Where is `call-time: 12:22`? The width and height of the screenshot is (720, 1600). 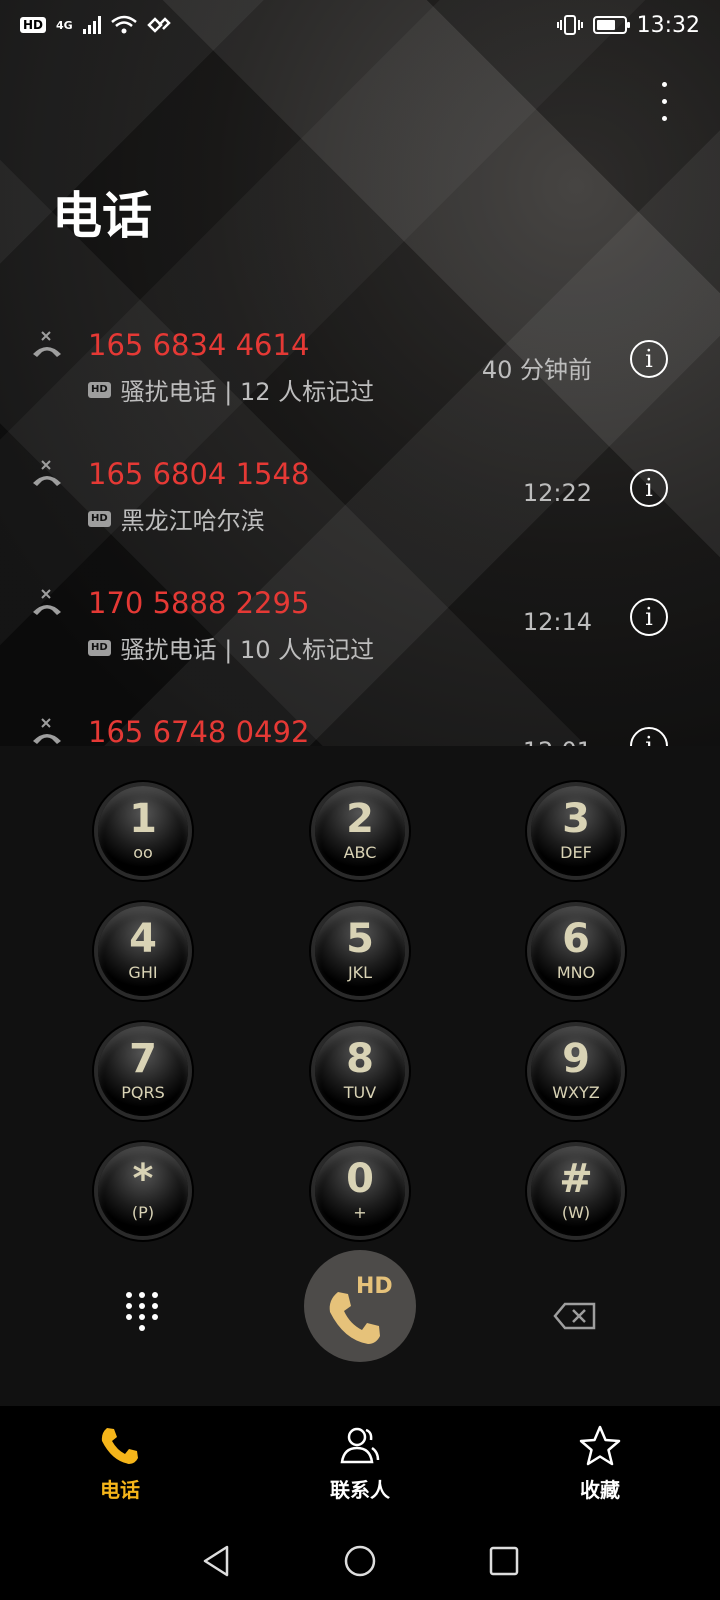
call-time: 12:22 is located at coordinates (557, 493).